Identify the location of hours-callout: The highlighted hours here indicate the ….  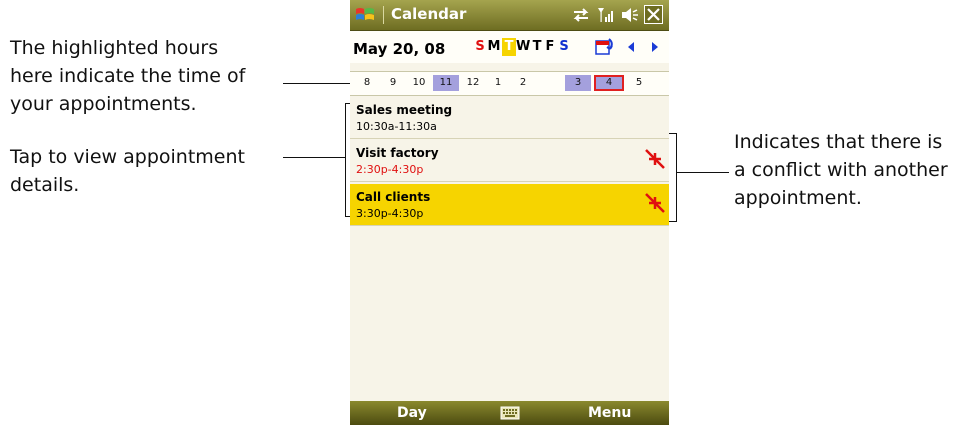
(127, 76).